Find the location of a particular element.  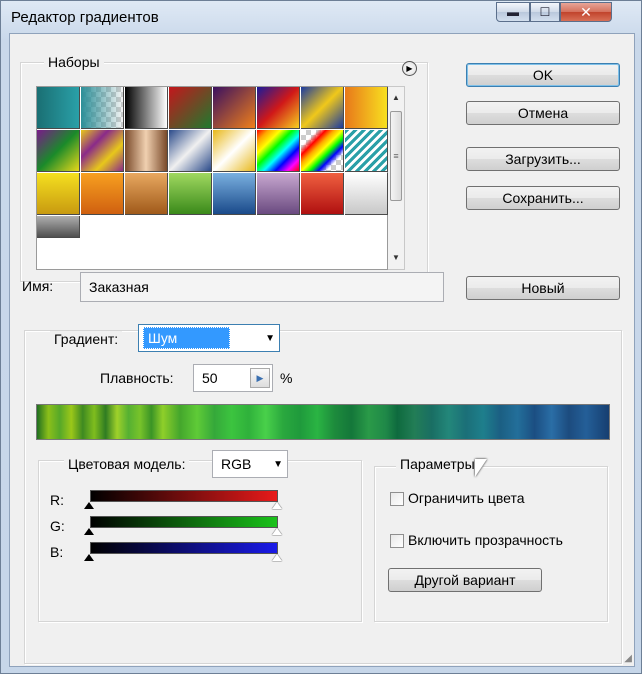

presets-scrollbar: ▲ ≡ ▼ is located at coordinates (396, 178).